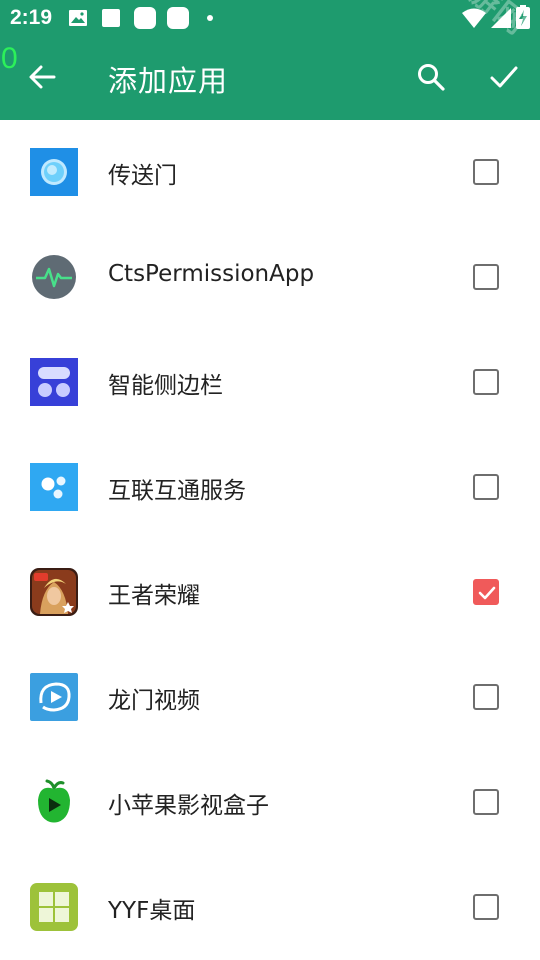 The width and height of the screenshot is (540, 960). I want to click on status-bar: 2:19, so click(270, 19).